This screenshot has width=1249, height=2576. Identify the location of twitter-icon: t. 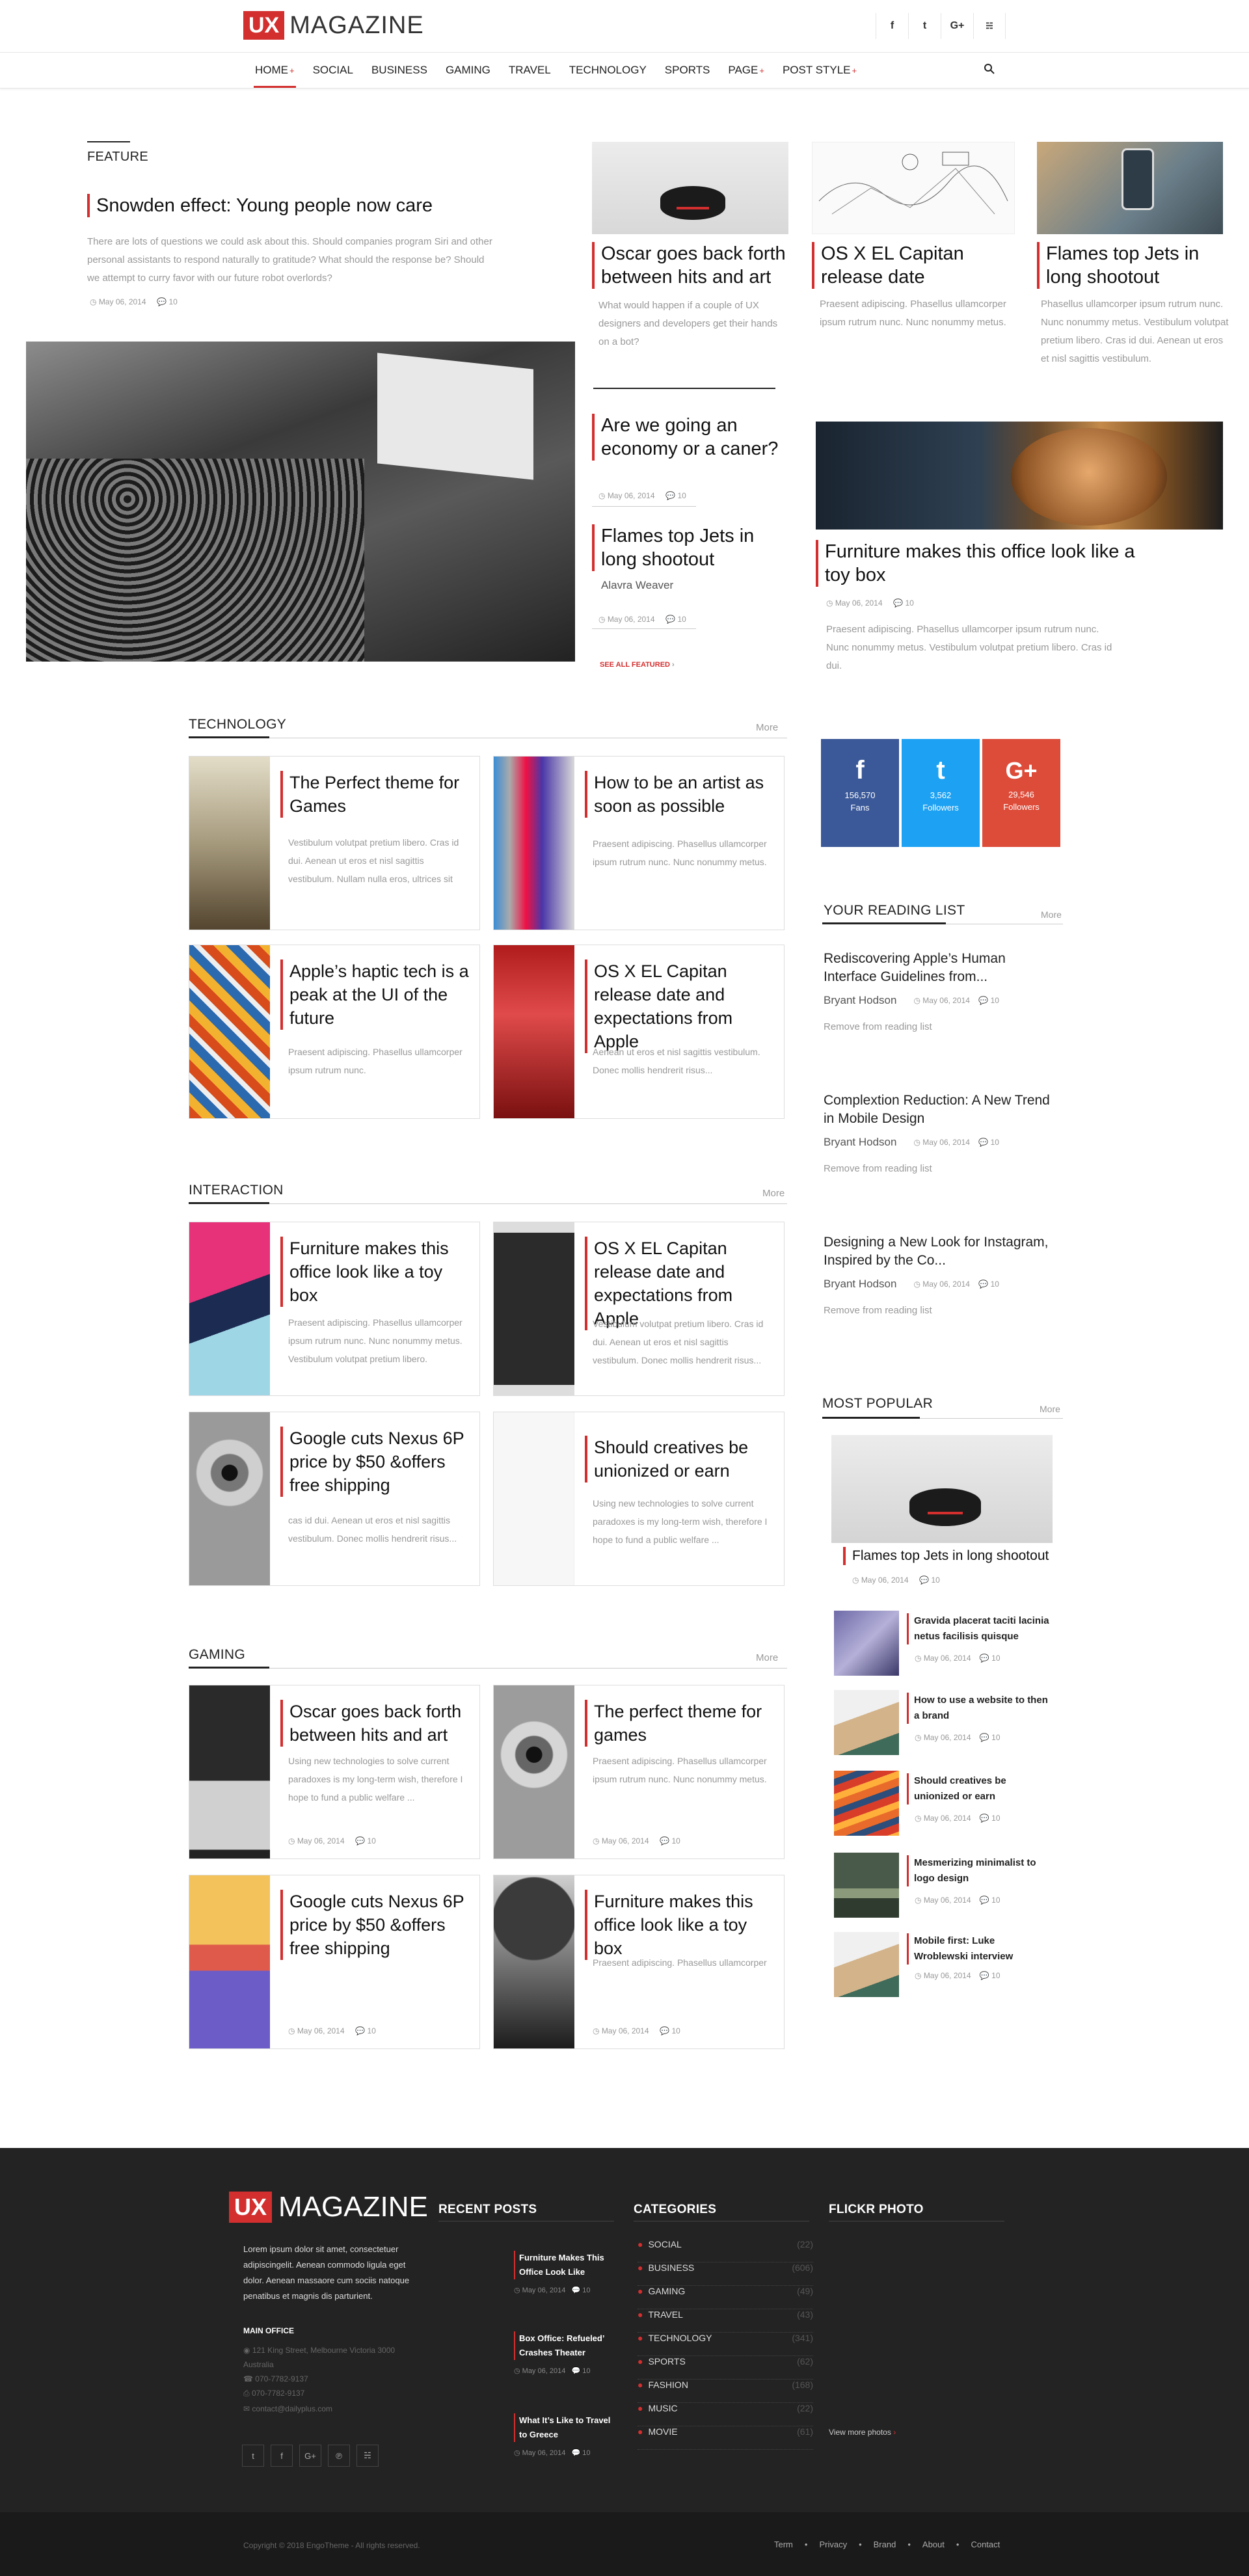
(924, 26).